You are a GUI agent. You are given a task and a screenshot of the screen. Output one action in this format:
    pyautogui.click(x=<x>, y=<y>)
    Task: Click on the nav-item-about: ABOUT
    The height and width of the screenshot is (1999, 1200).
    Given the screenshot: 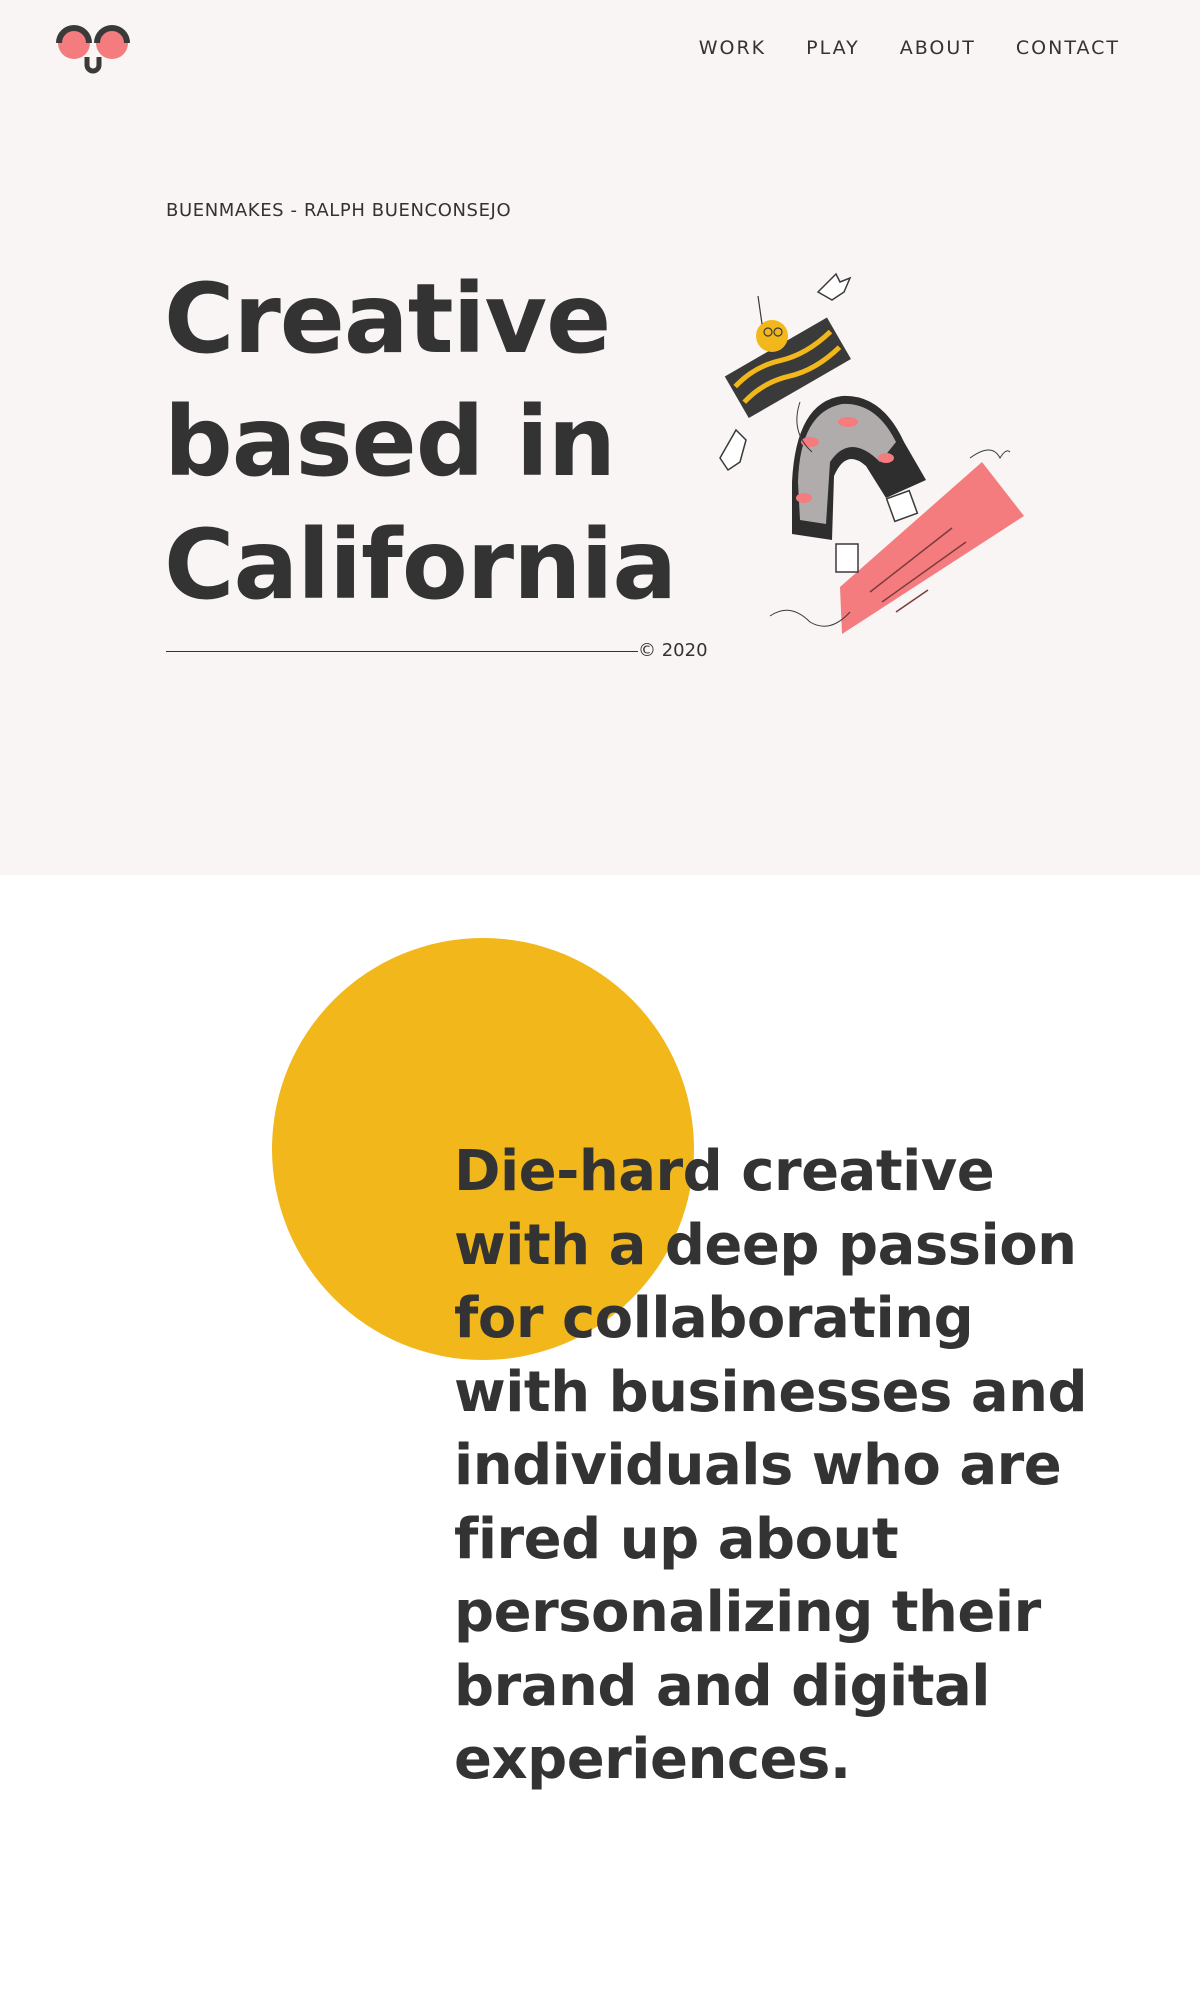 What is the action you would take?
    pyautogui.click(x=938, y=48)
    